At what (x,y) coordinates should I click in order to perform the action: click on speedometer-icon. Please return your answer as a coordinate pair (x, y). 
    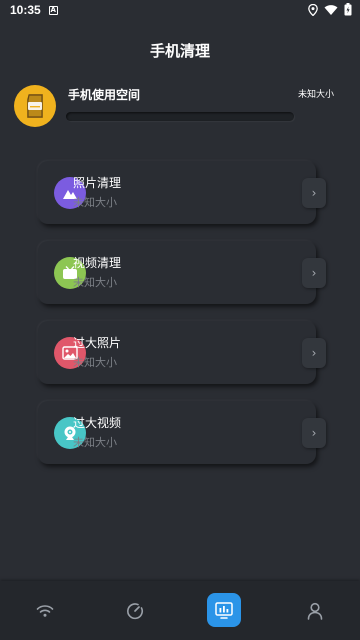
    Looking at the image, I should click on (135, 611).